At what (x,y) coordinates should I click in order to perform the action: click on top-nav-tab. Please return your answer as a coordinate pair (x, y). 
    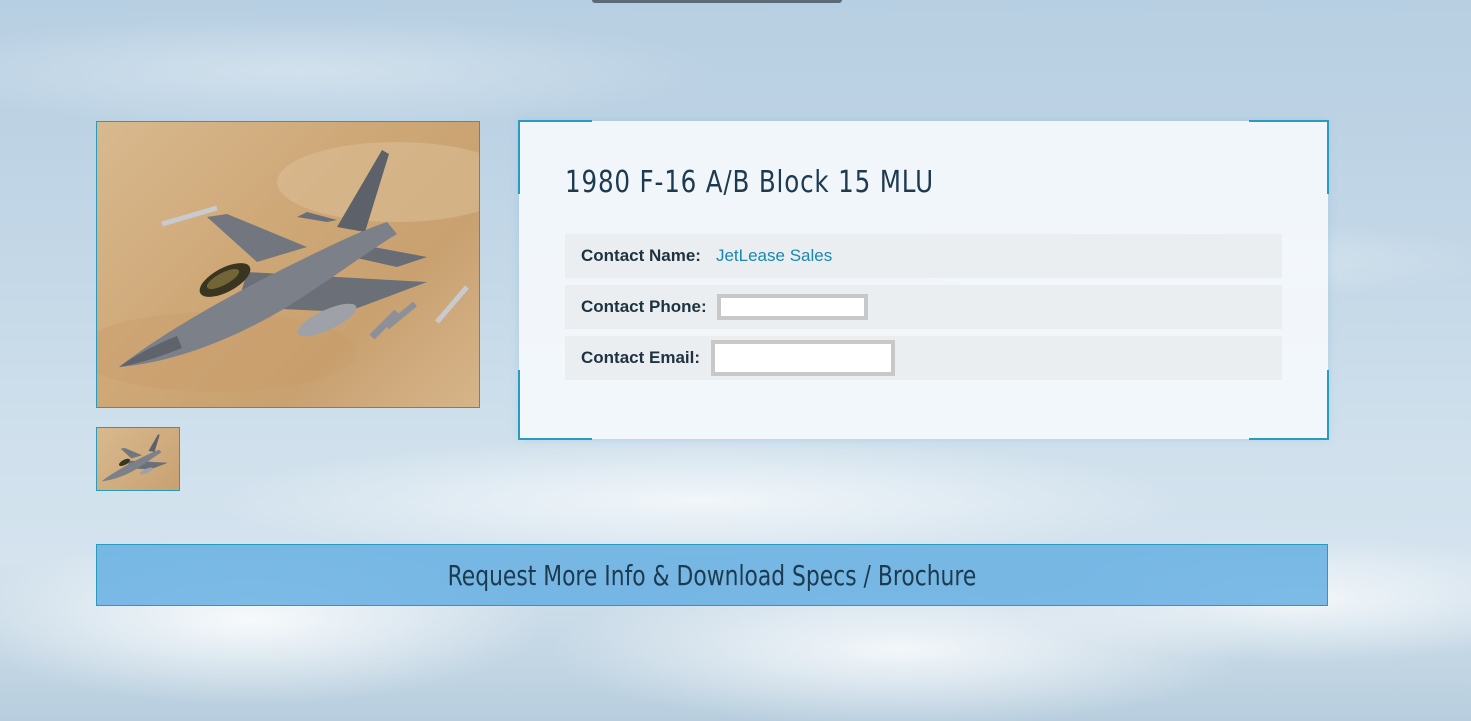
    Looking at the image, I should click on (717, 1).